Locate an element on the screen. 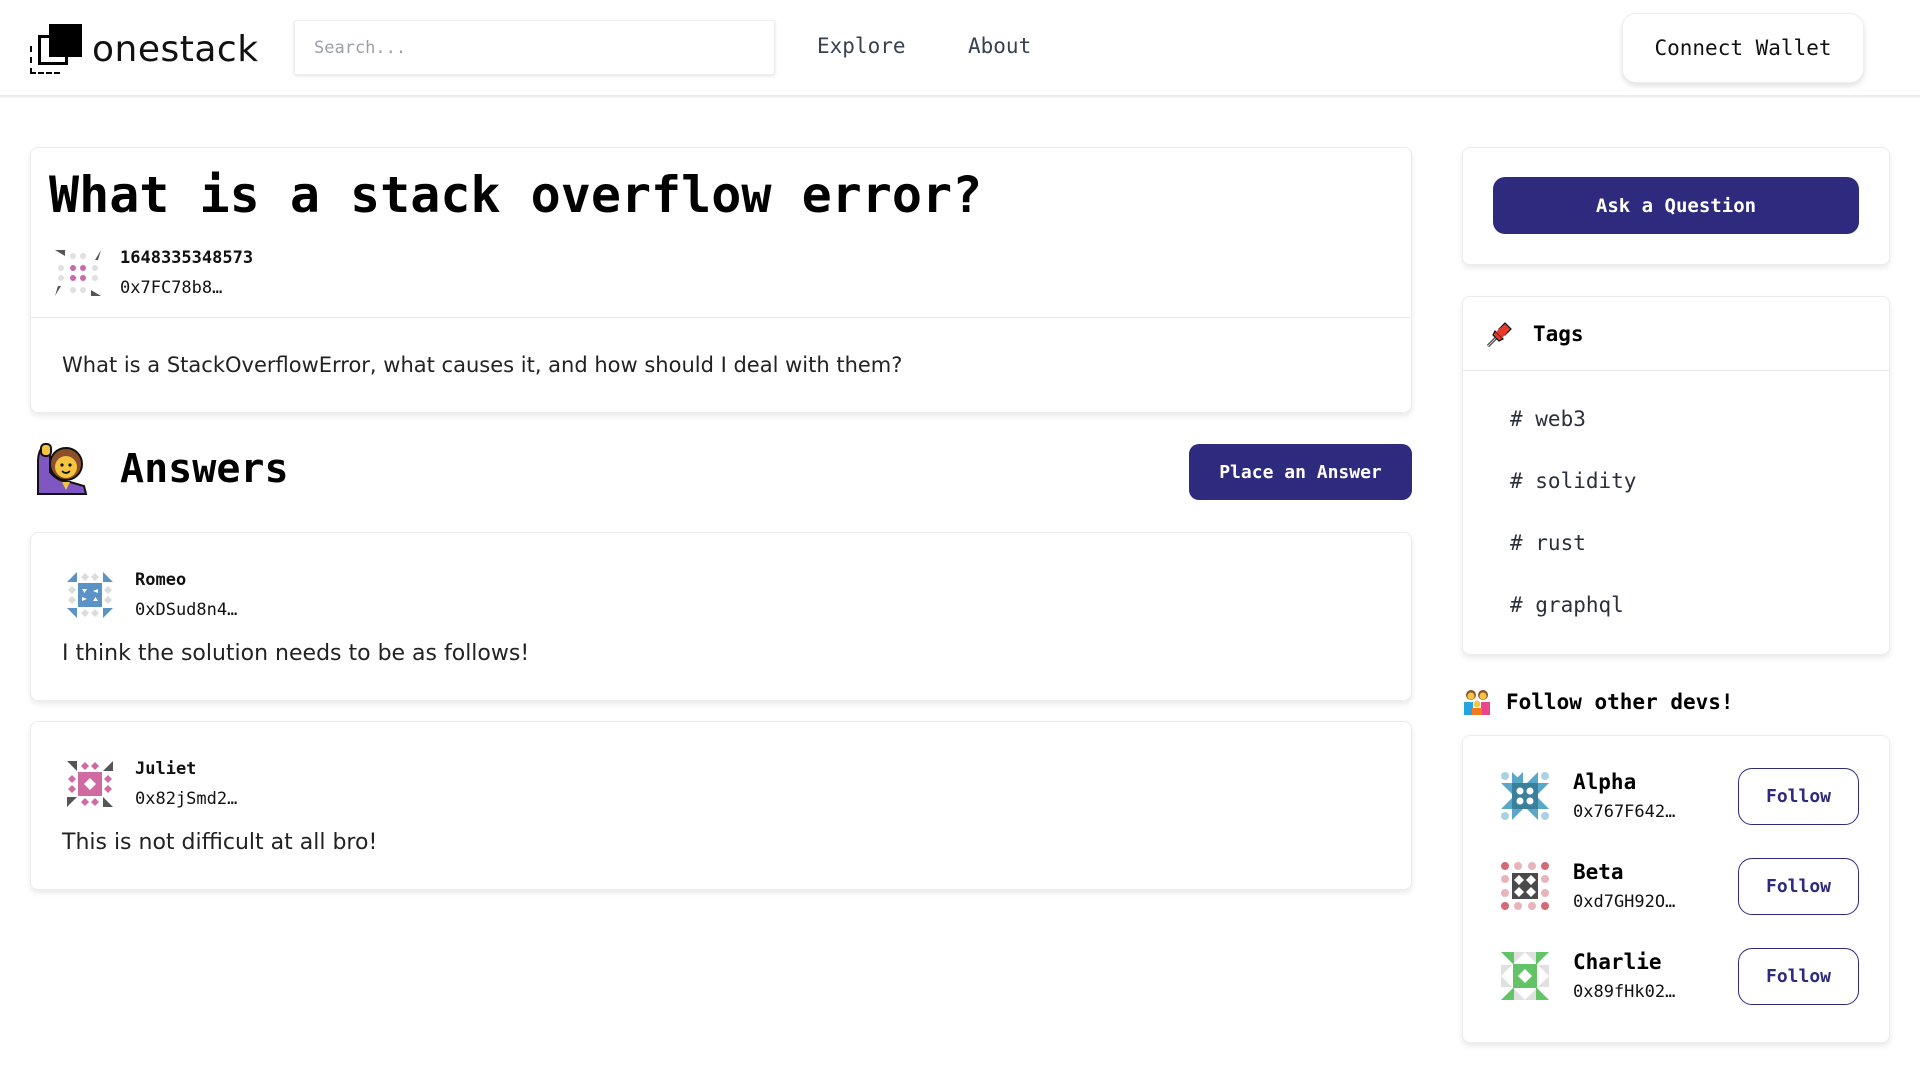 The width and height of the screenshot is (1920, 1090). dev-item: Beta 0xd7GH92O… Follow is located at coordinates (1679, 886).